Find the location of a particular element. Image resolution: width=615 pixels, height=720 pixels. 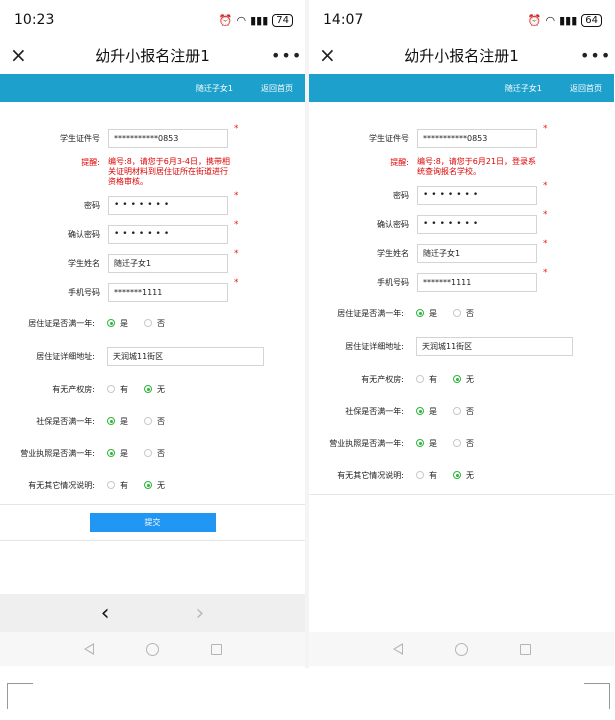

battery-icon: 74 is located at coordinates (282, 20).